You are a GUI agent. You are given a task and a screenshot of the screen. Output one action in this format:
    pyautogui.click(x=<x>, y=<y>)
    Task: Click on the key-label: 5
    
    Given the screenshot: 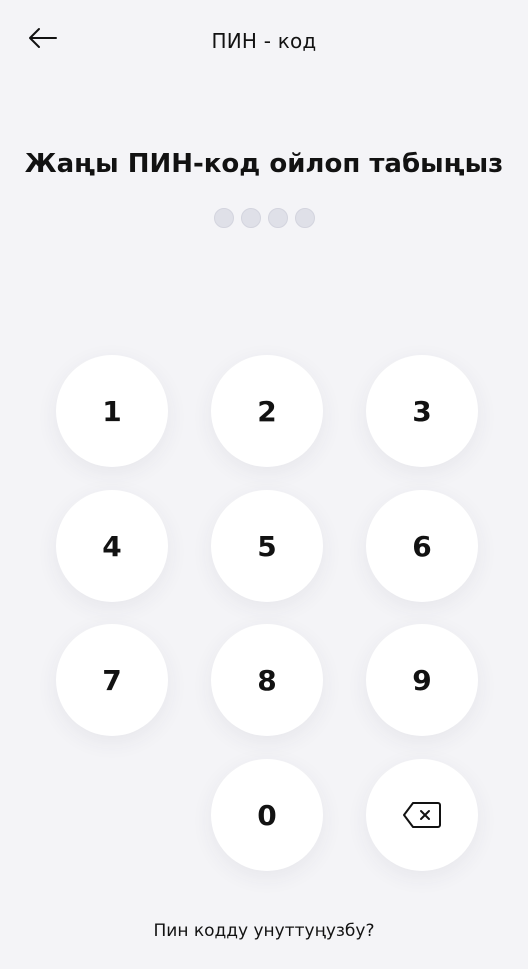 What is the action you would take?
    pyautogui.click(x=267, y=546)
    